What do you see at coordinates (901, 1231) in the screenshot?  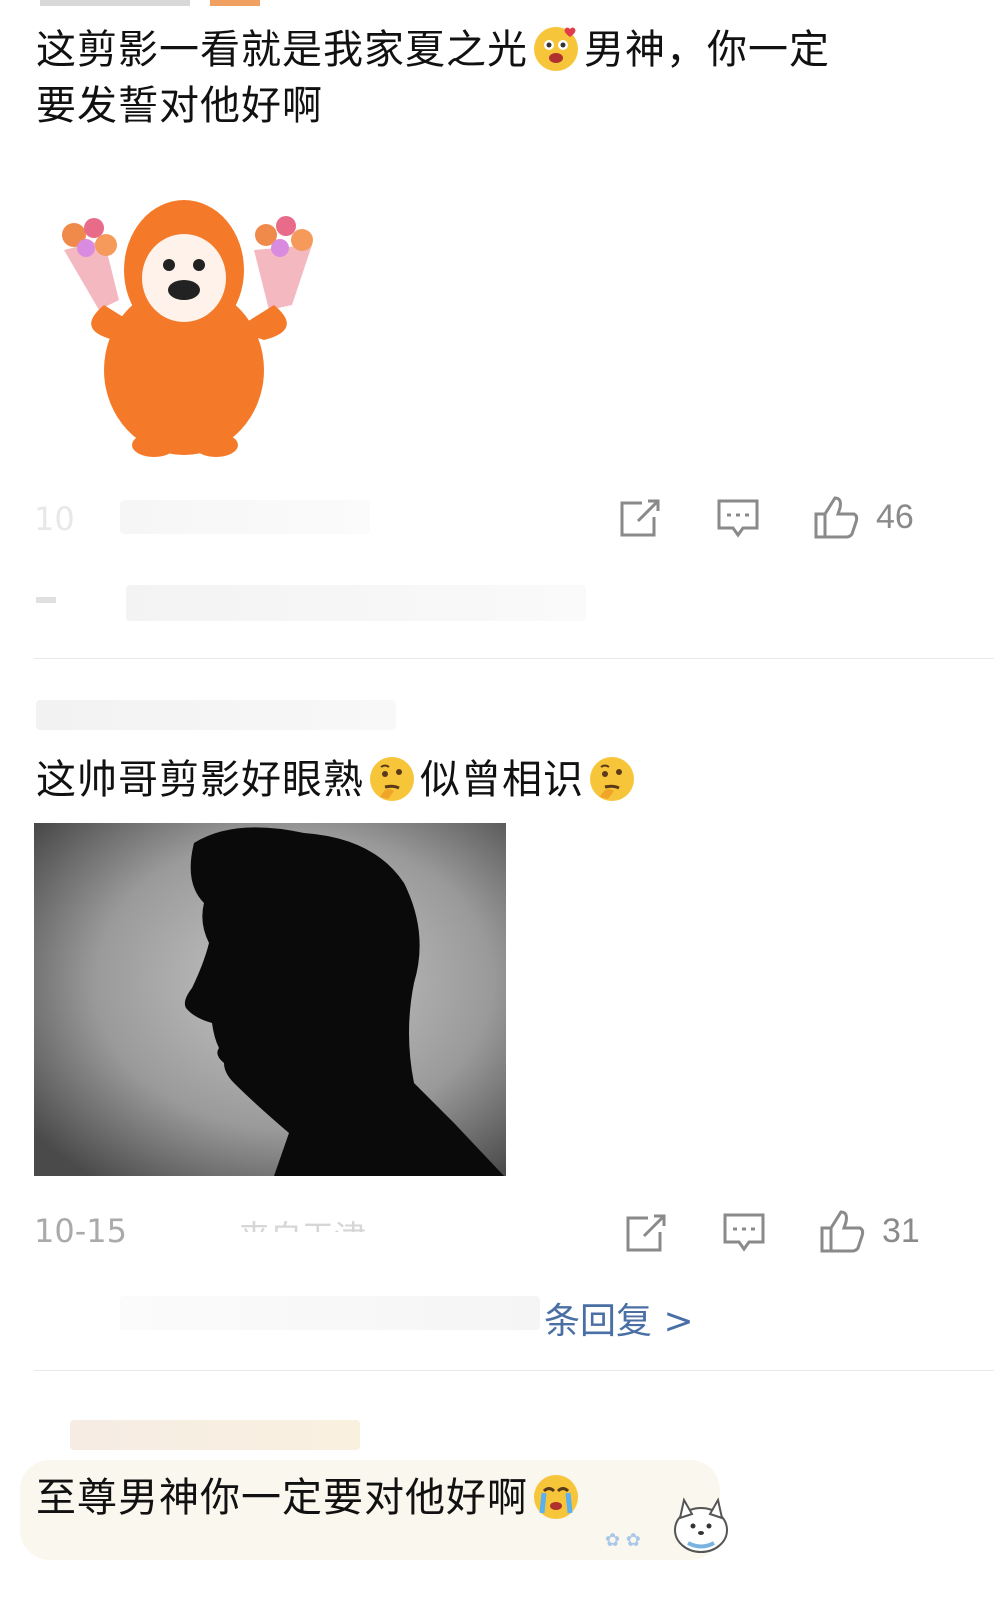 I see `comment-2-like-count: 31` at bounding box center [901, 1231].